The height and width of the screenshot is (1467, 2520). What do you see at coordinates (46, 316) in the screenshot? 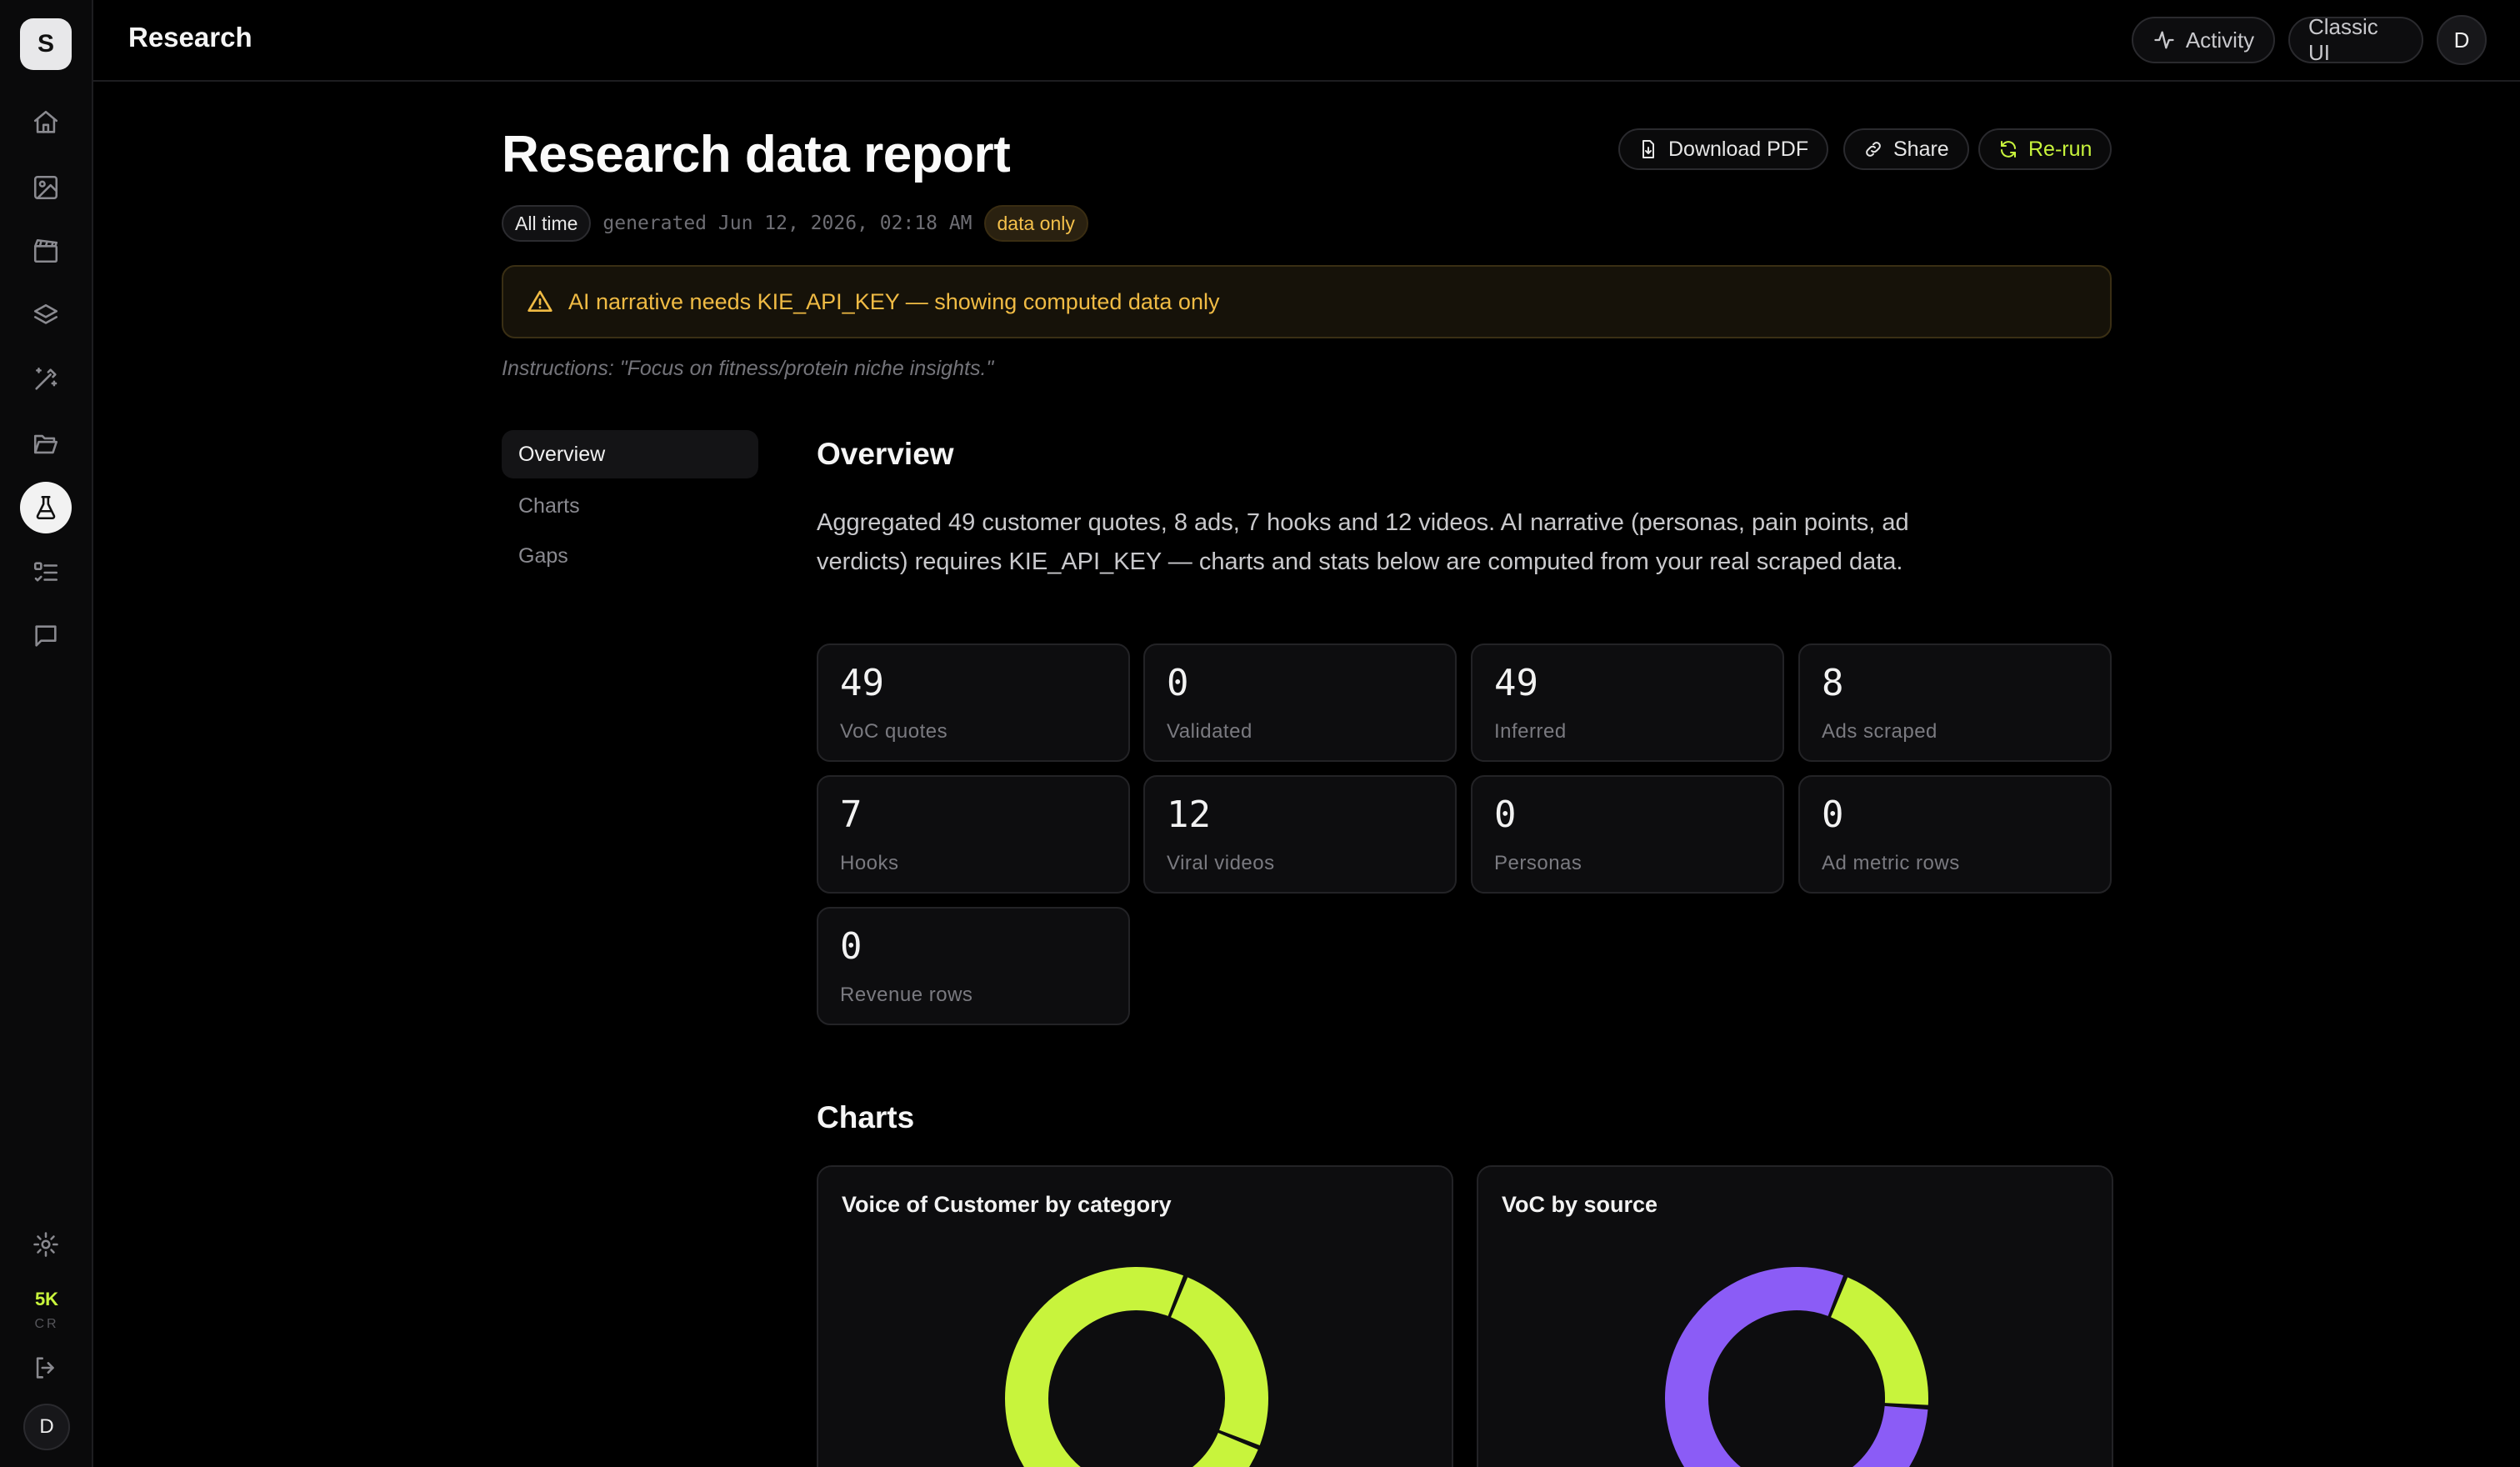
I see `layers-icon` at bounding box center [46, 316].